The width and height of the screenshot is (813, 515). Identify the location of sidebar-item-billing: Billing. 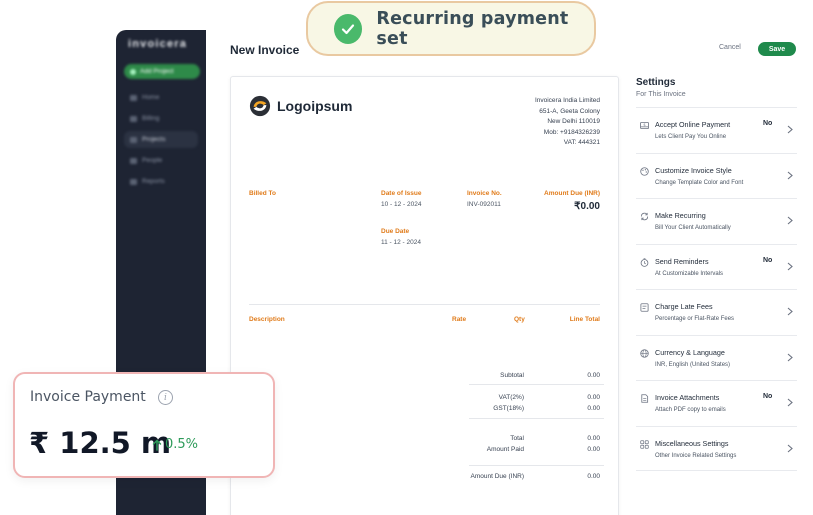
(161, 118).